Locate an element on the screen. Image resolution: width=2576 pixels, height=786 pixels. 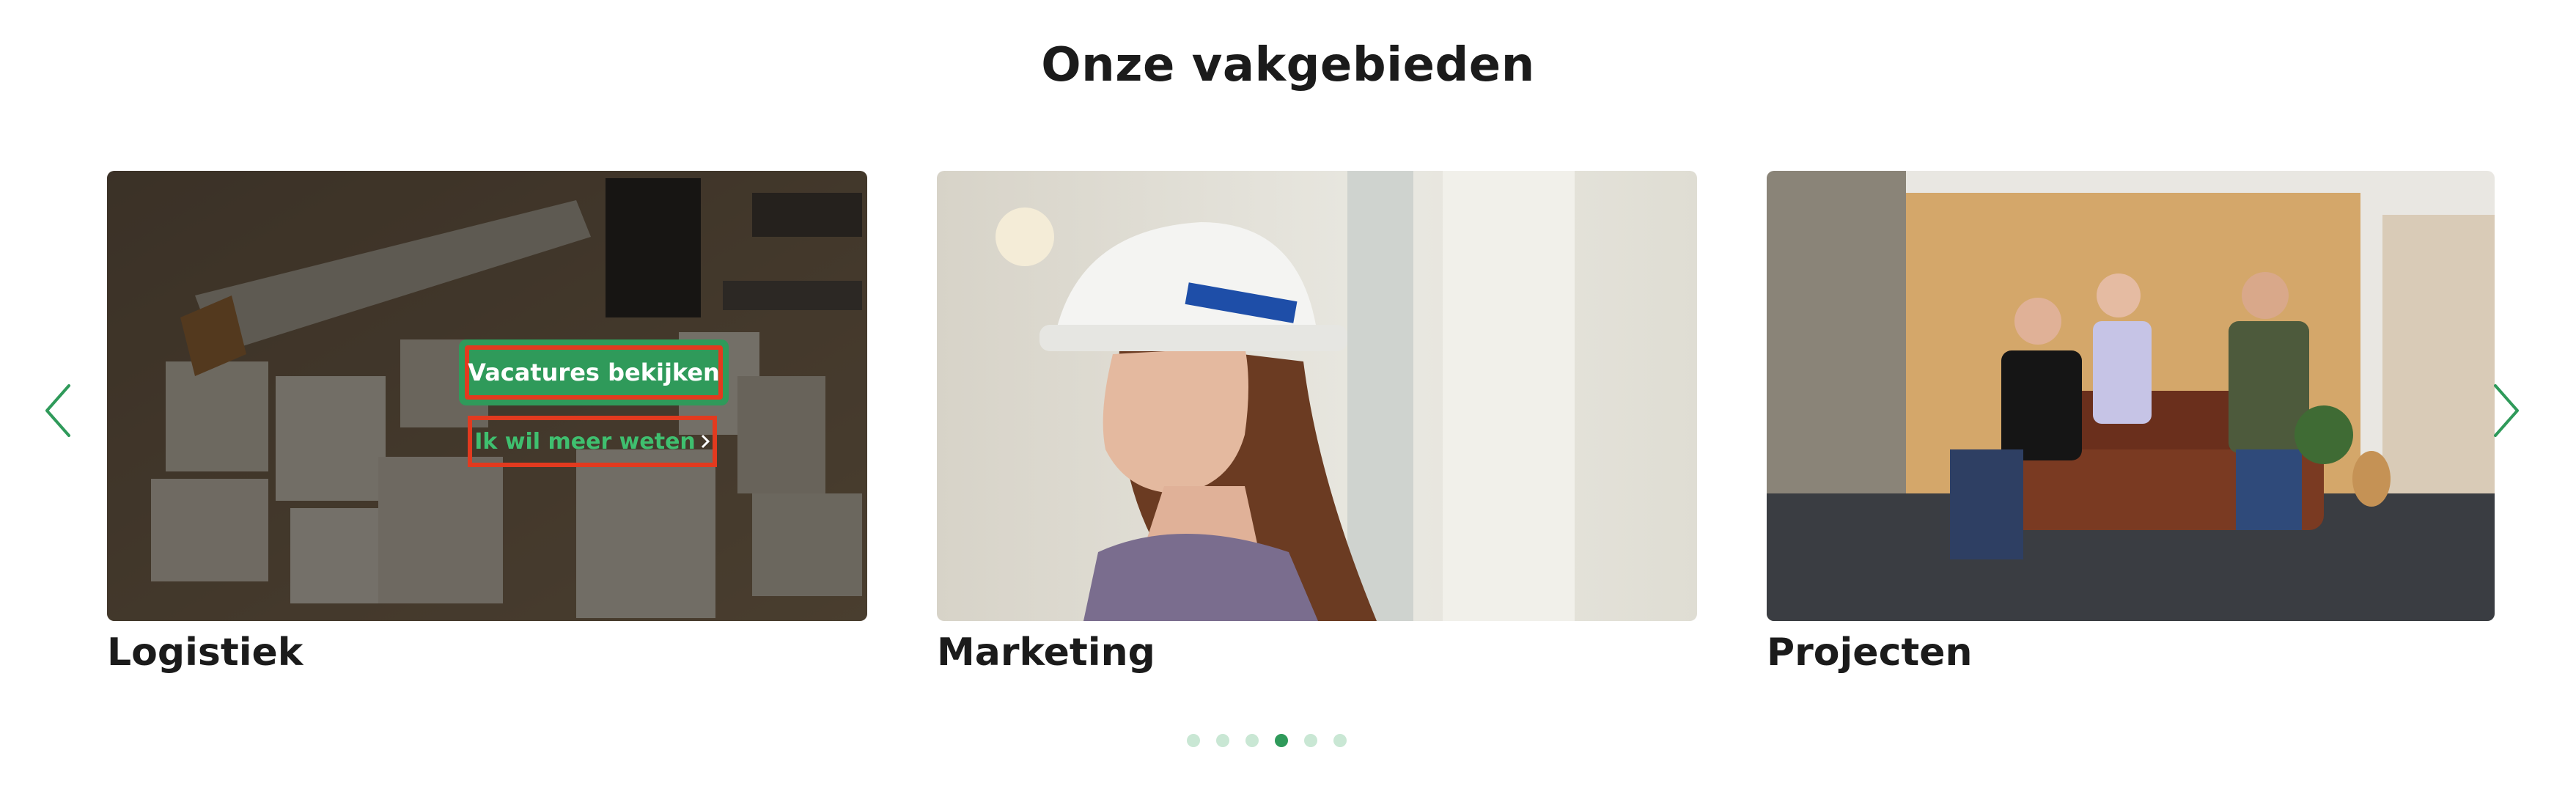
meer-weten-link: Ik wil meer weten is located at coordinates (592, 441).